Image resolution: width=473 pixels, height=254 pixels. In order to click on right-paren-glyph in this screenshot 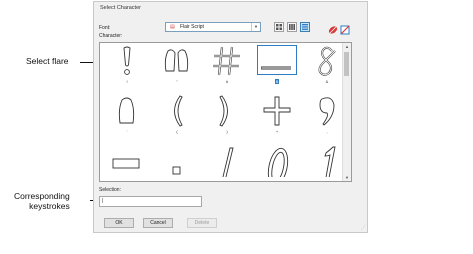, I will do `click(223, 111)`.